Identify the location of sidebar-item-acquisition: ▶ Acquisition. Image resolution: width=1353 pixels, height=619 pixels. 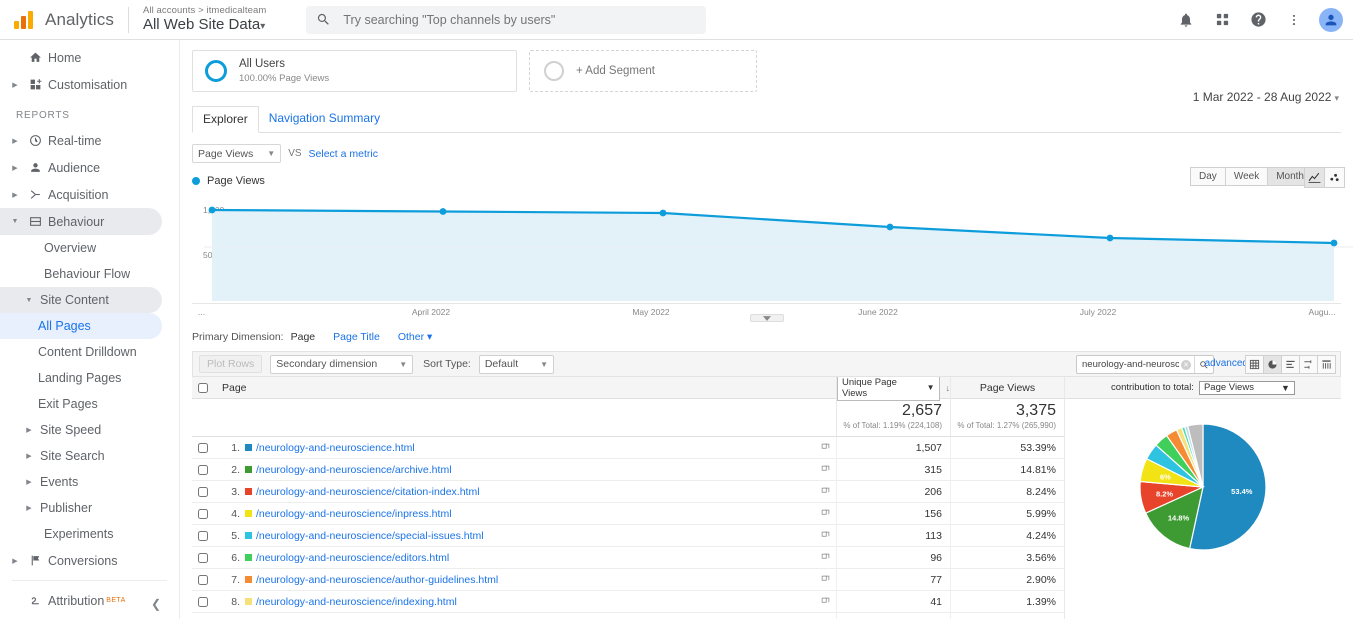
(89, 194).